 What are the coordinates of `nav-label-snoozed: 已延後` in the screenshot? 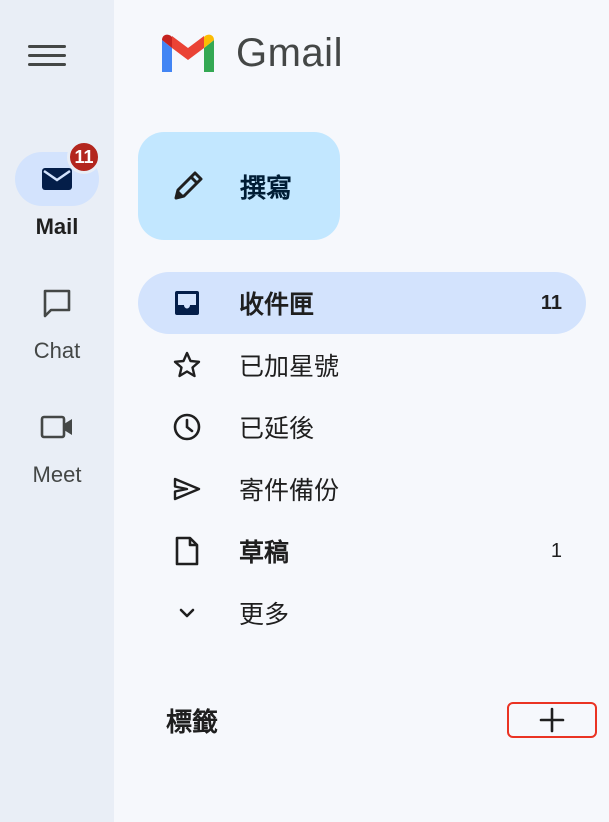 It's located at (277, 429).